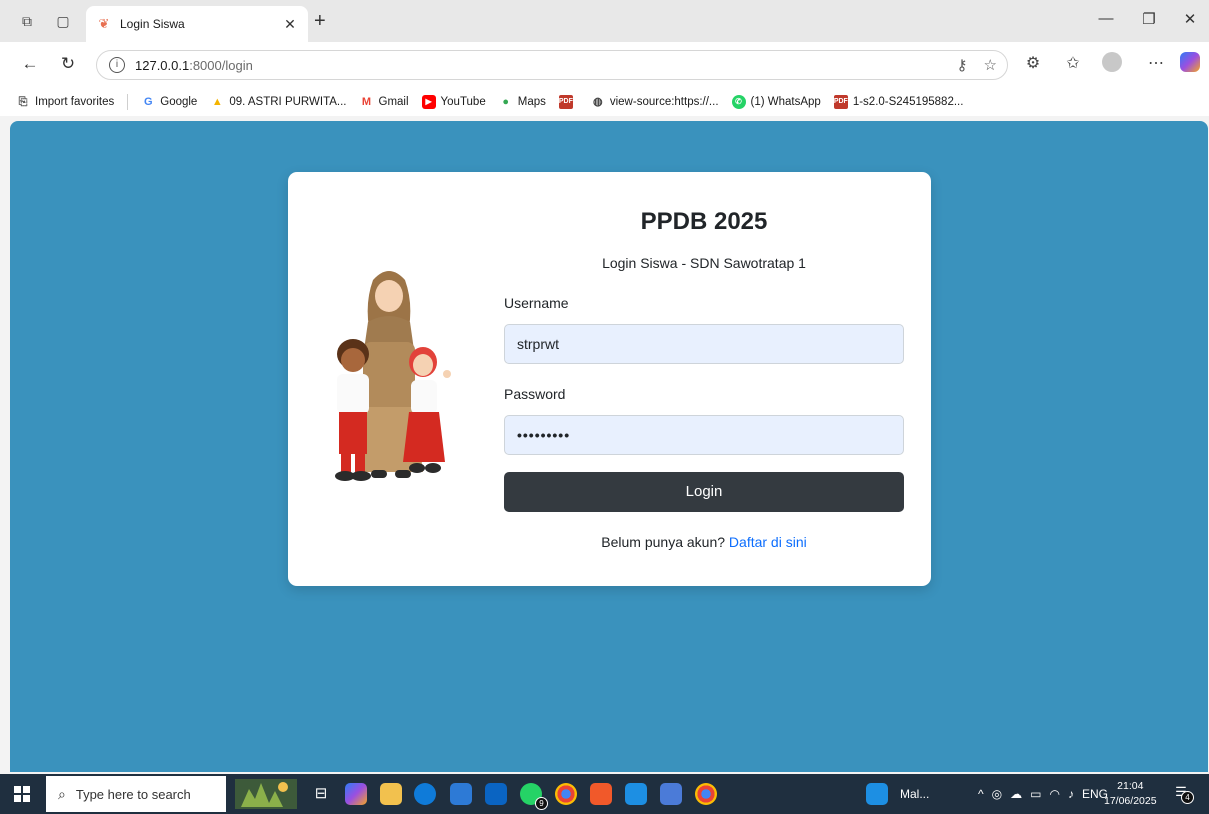 Image resolution: width=1209 pixels, height=814 pixels. I want to click on clock-date: 17/06/2025, so click(1130, 801).